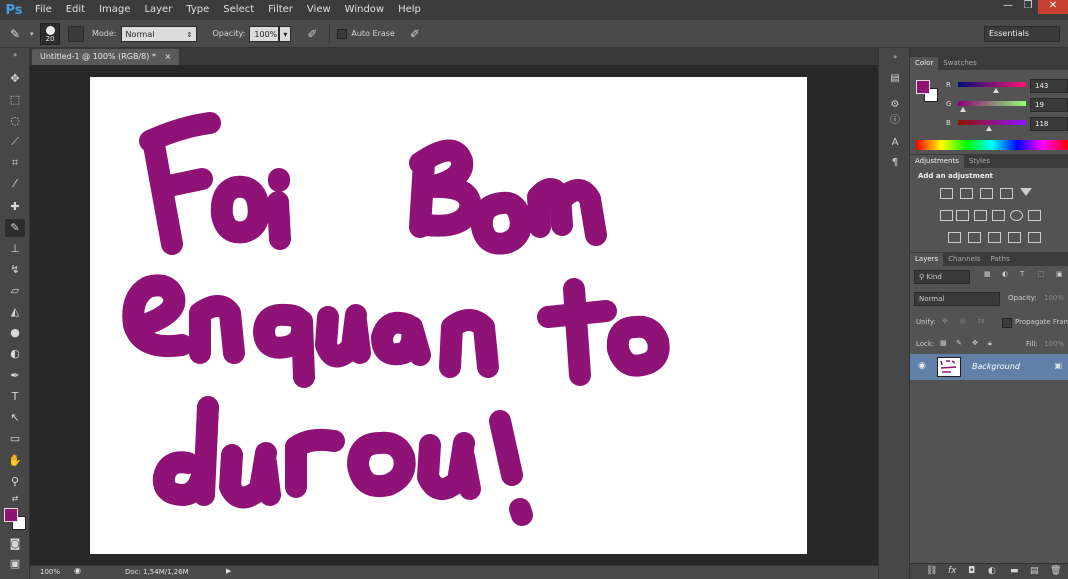 Image resolution: width=1068 pixels, height=579 pixels. I want to click on mode-select: Normal ⇕, so click(158, 33).